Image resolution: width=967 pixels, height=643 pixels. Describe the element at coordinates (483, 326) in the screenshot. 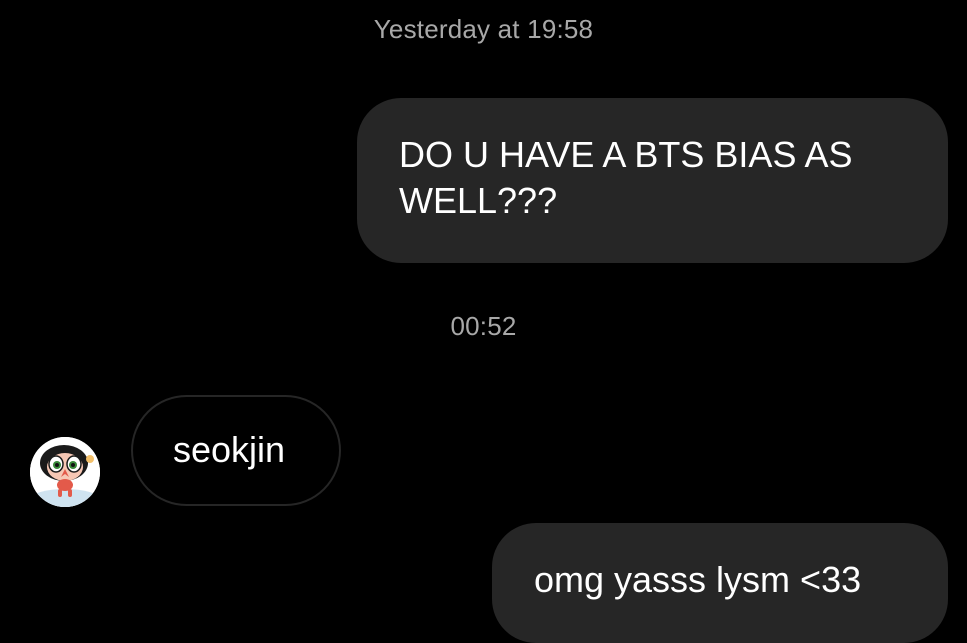

I see `timestamp-divider: 00:52` at that location.